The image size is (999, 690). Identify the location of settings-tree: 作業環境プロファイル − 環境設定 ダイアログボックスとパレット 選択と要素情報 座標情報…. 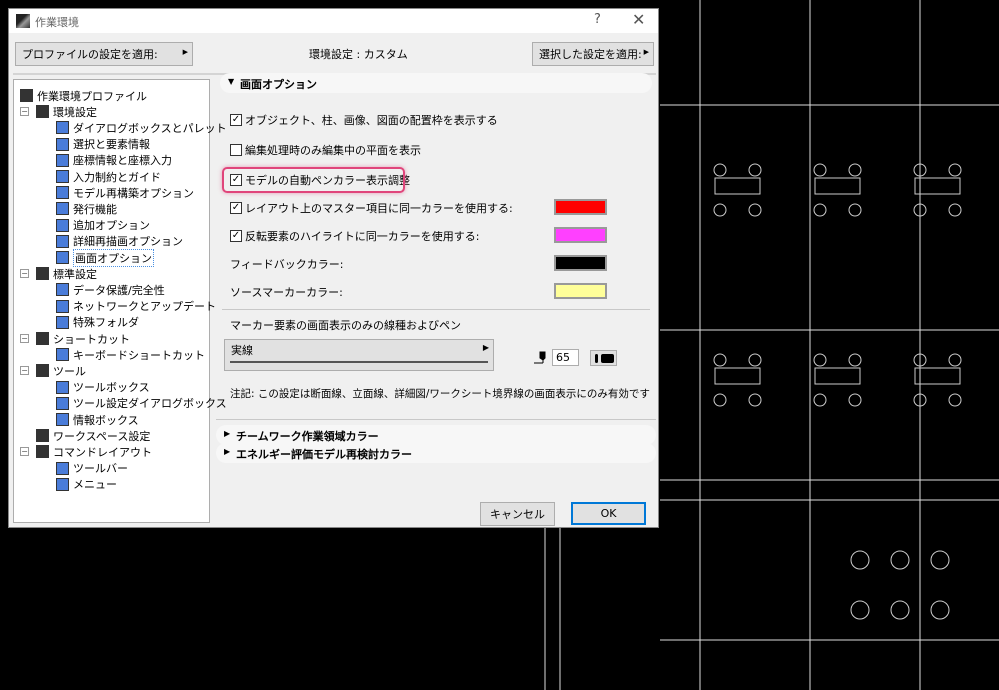
(120, 301).